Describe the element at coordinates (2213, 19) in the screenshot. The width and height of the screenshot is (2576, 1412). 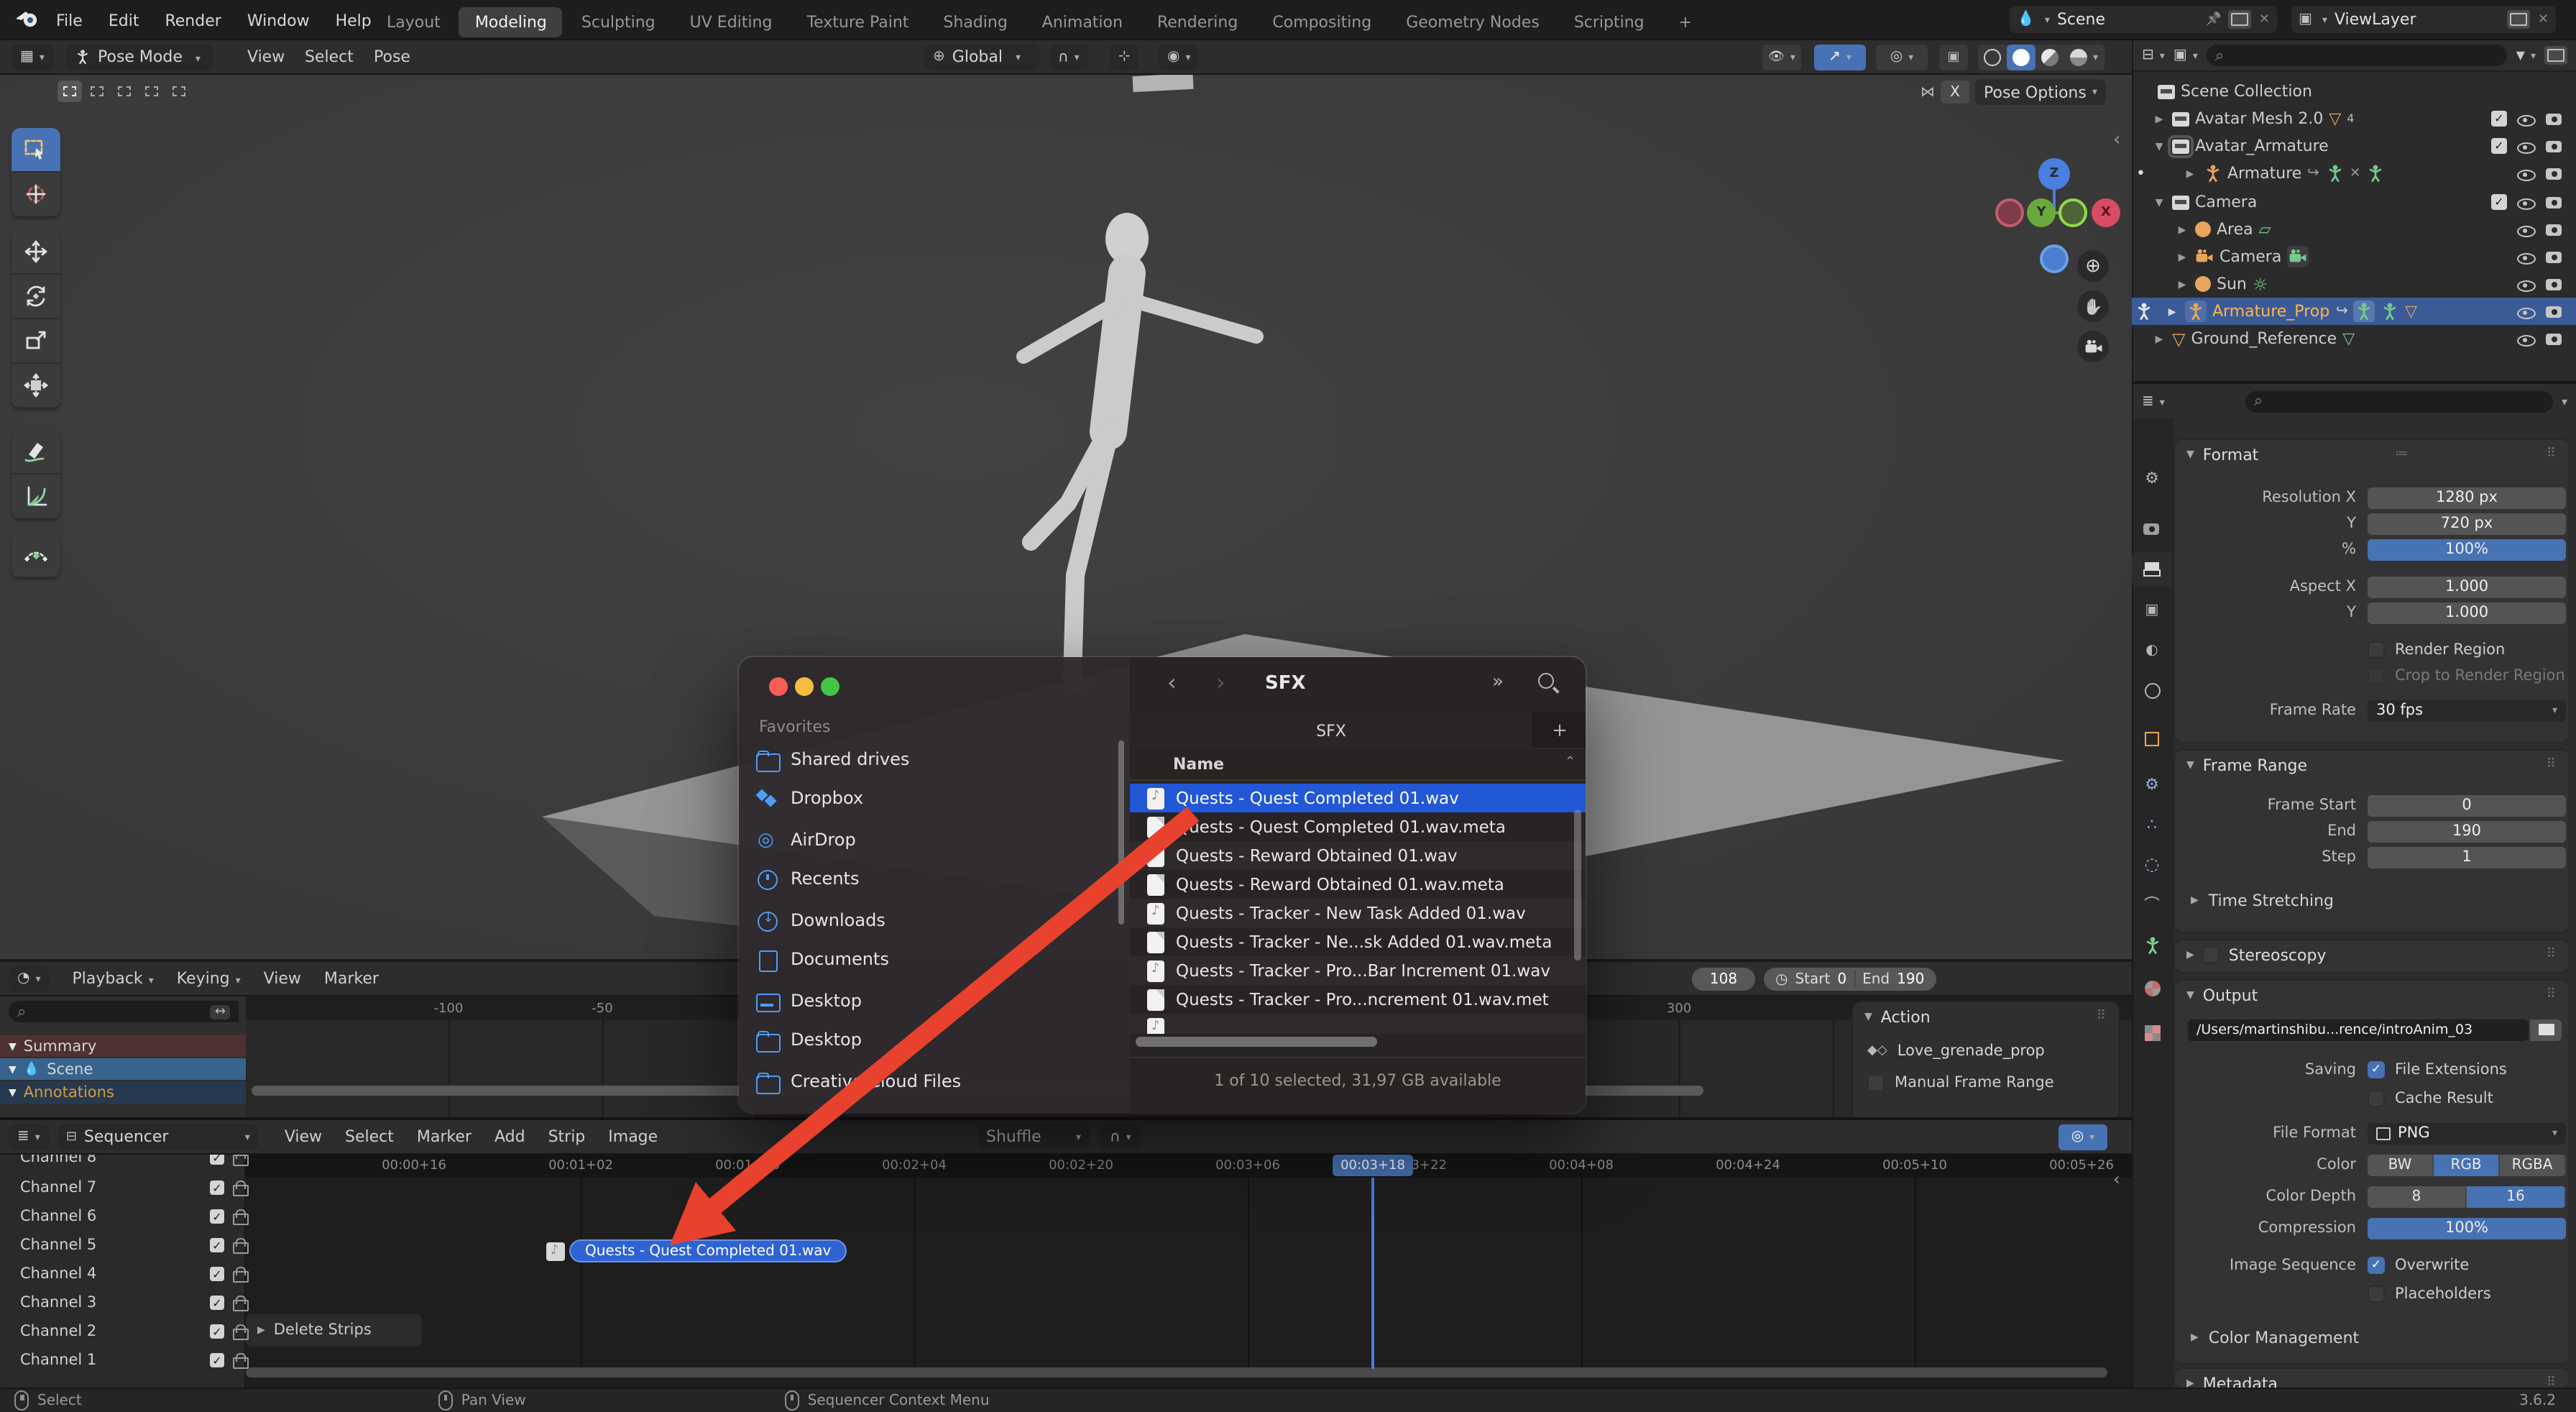
I see `pin-icon` at that location.